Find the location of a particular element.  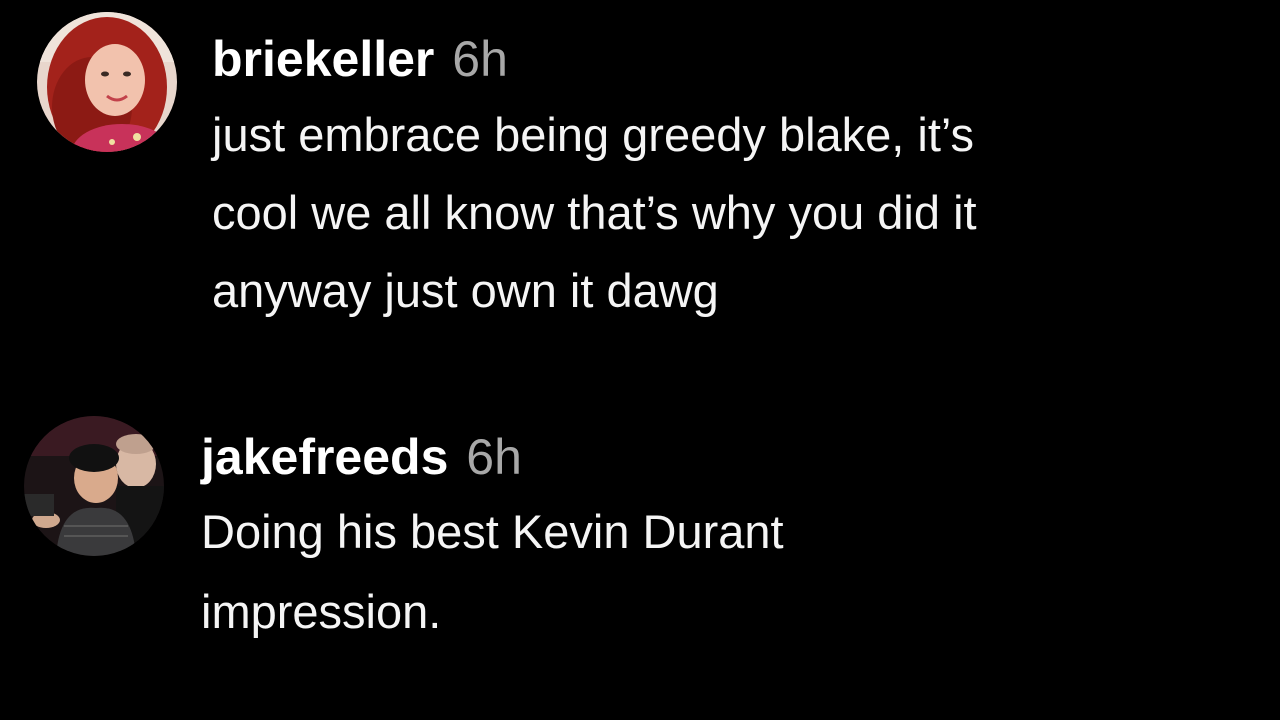

comment-text: Doing his best Kevin Durant impression. is located at coordinates (492, 571).